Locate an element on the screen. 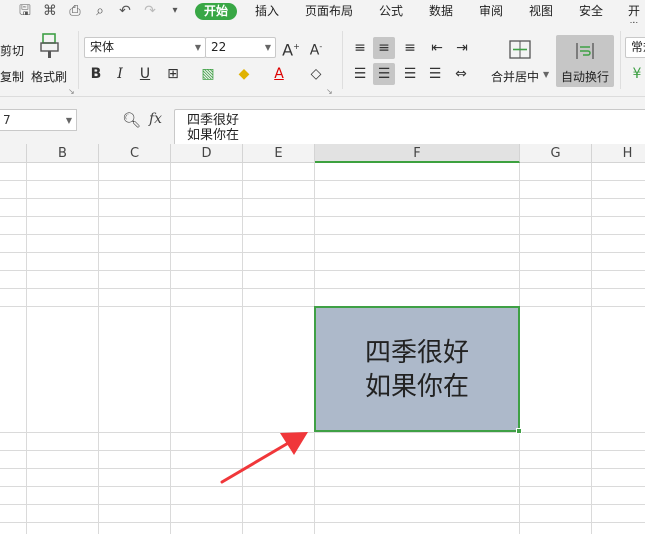  tab-formulas: 公式 is located at coordinates (391, 11).